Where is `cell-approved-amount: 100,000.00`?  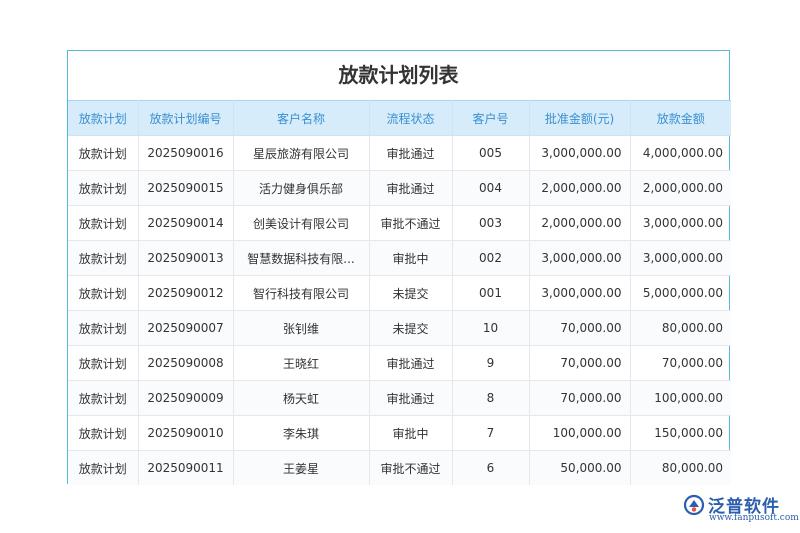
cell-approved-amount: 100,000.00 is located at coordinates (579, 433).